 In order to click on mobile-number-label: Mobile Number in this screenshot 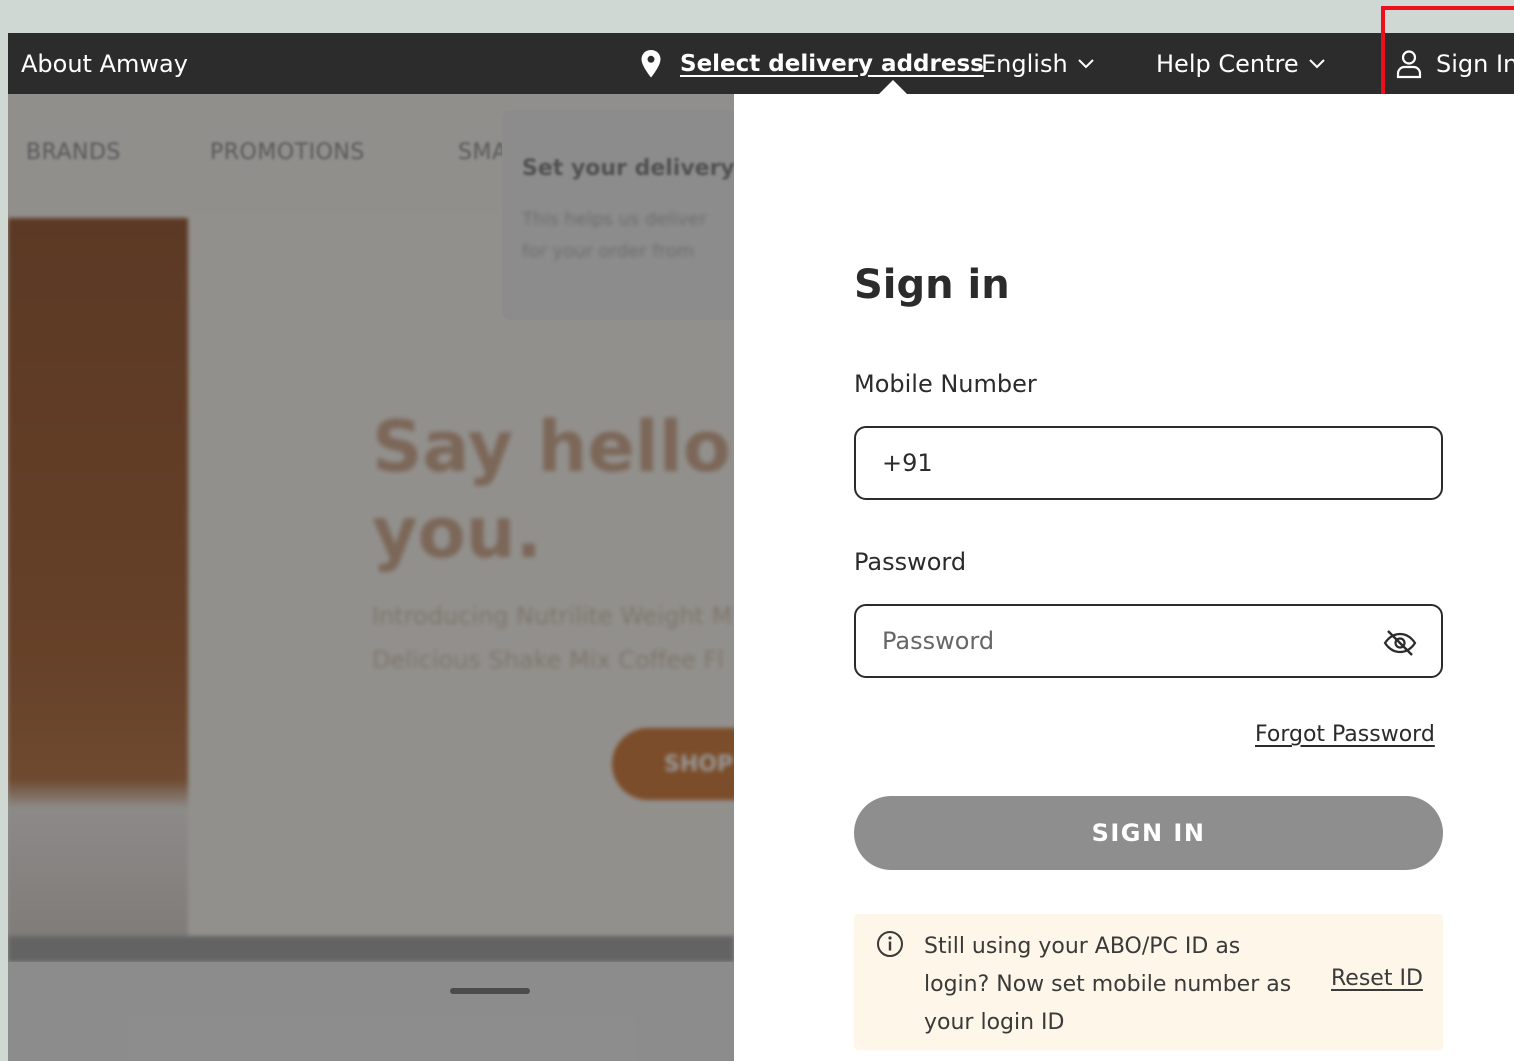, I will do `click(945, 384)`.